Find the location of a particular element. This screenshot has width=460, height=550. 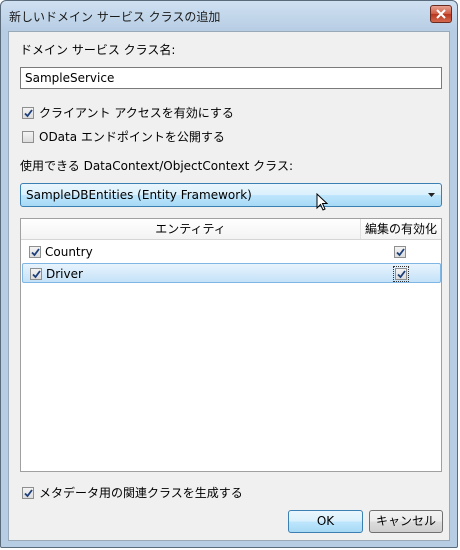

close-button is located at coordinates (441, 14).